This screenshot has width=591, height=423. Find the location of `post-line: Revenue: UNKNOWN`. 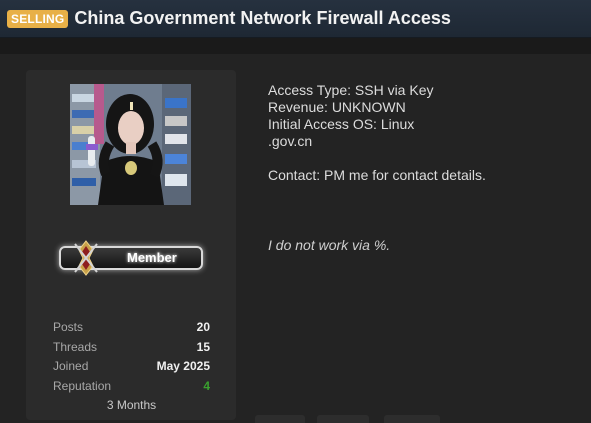

post-line: Revenue: UNKNOWN is located at coordinates (337, 107).